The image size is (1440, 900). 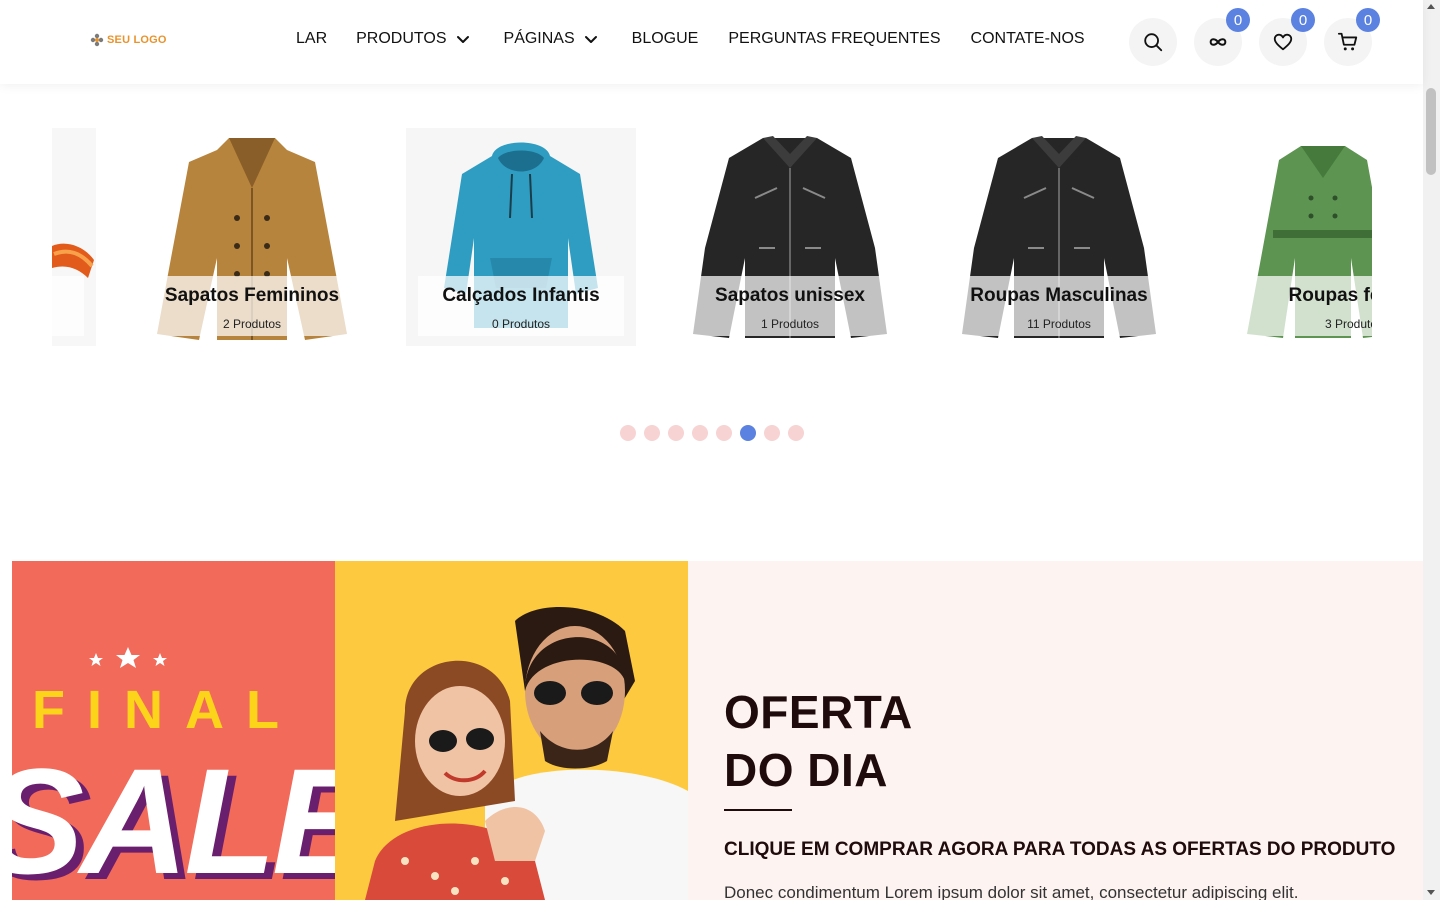 What do you see at coordinates (712, 433) in the screenshot?
I see `carousel-pagination` at bounding box center [712, 433].